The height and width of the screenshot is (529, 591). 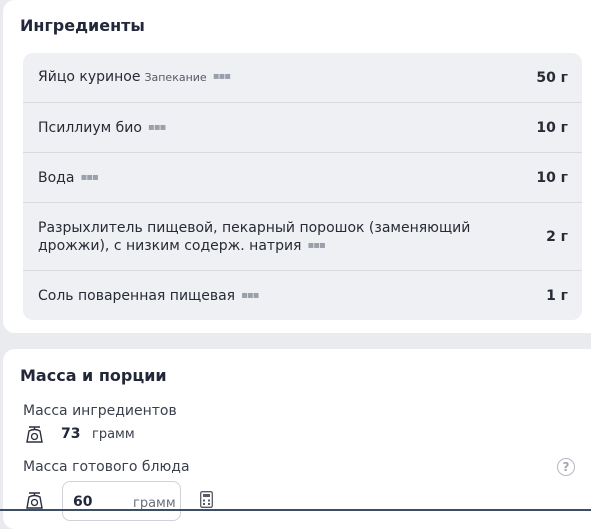 What do you see at coordinates (302, 178) in the screenshot?
I see `ingredient-row-water: Вода ▪▪▪ 10 г` at bounding box center [302, 178].